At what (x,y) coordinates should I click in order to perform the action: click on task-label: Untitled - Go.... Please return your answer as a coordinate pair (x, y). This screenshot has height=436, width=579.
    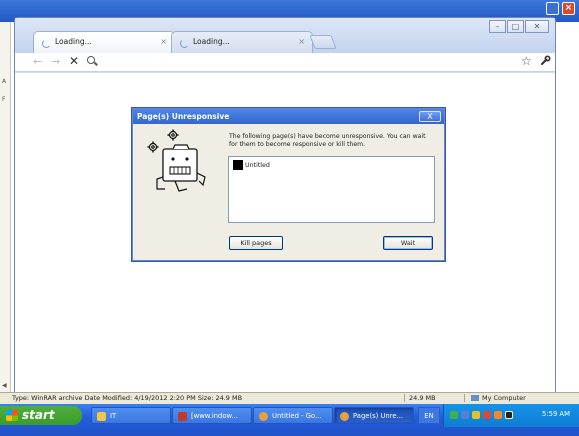
    Looking at the image, I should click on (297, 416).